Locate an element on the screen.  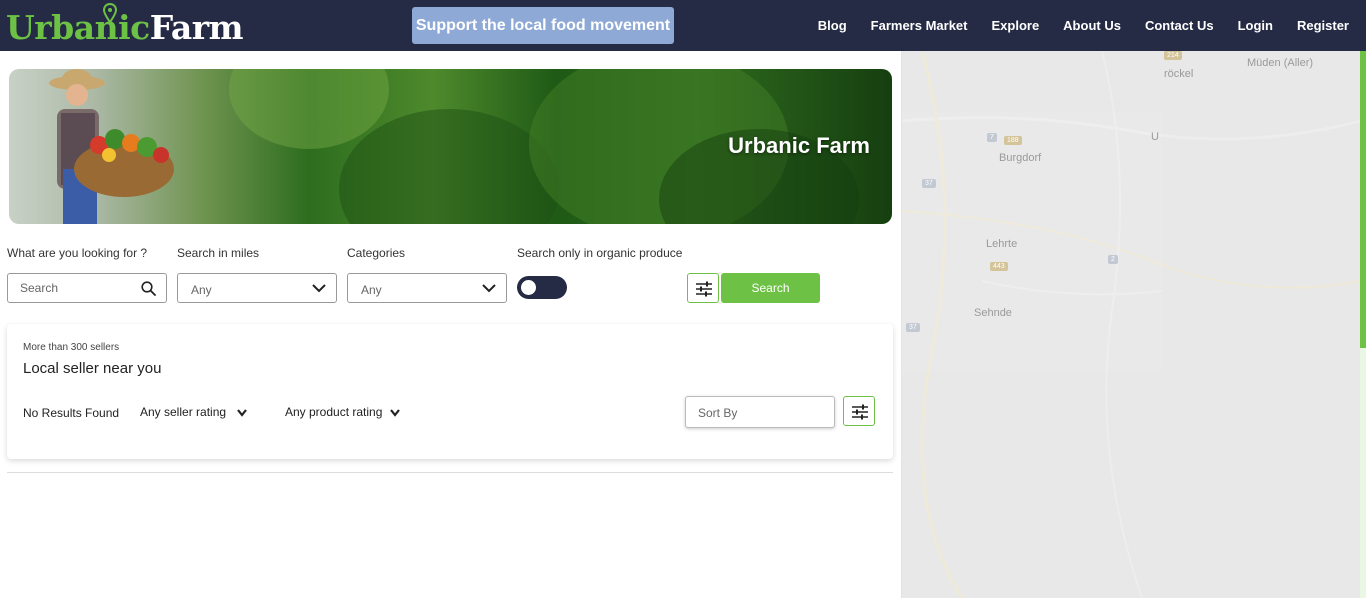
seller-rating-dropdown: Any seller rating is located at coordinates (194, 412).